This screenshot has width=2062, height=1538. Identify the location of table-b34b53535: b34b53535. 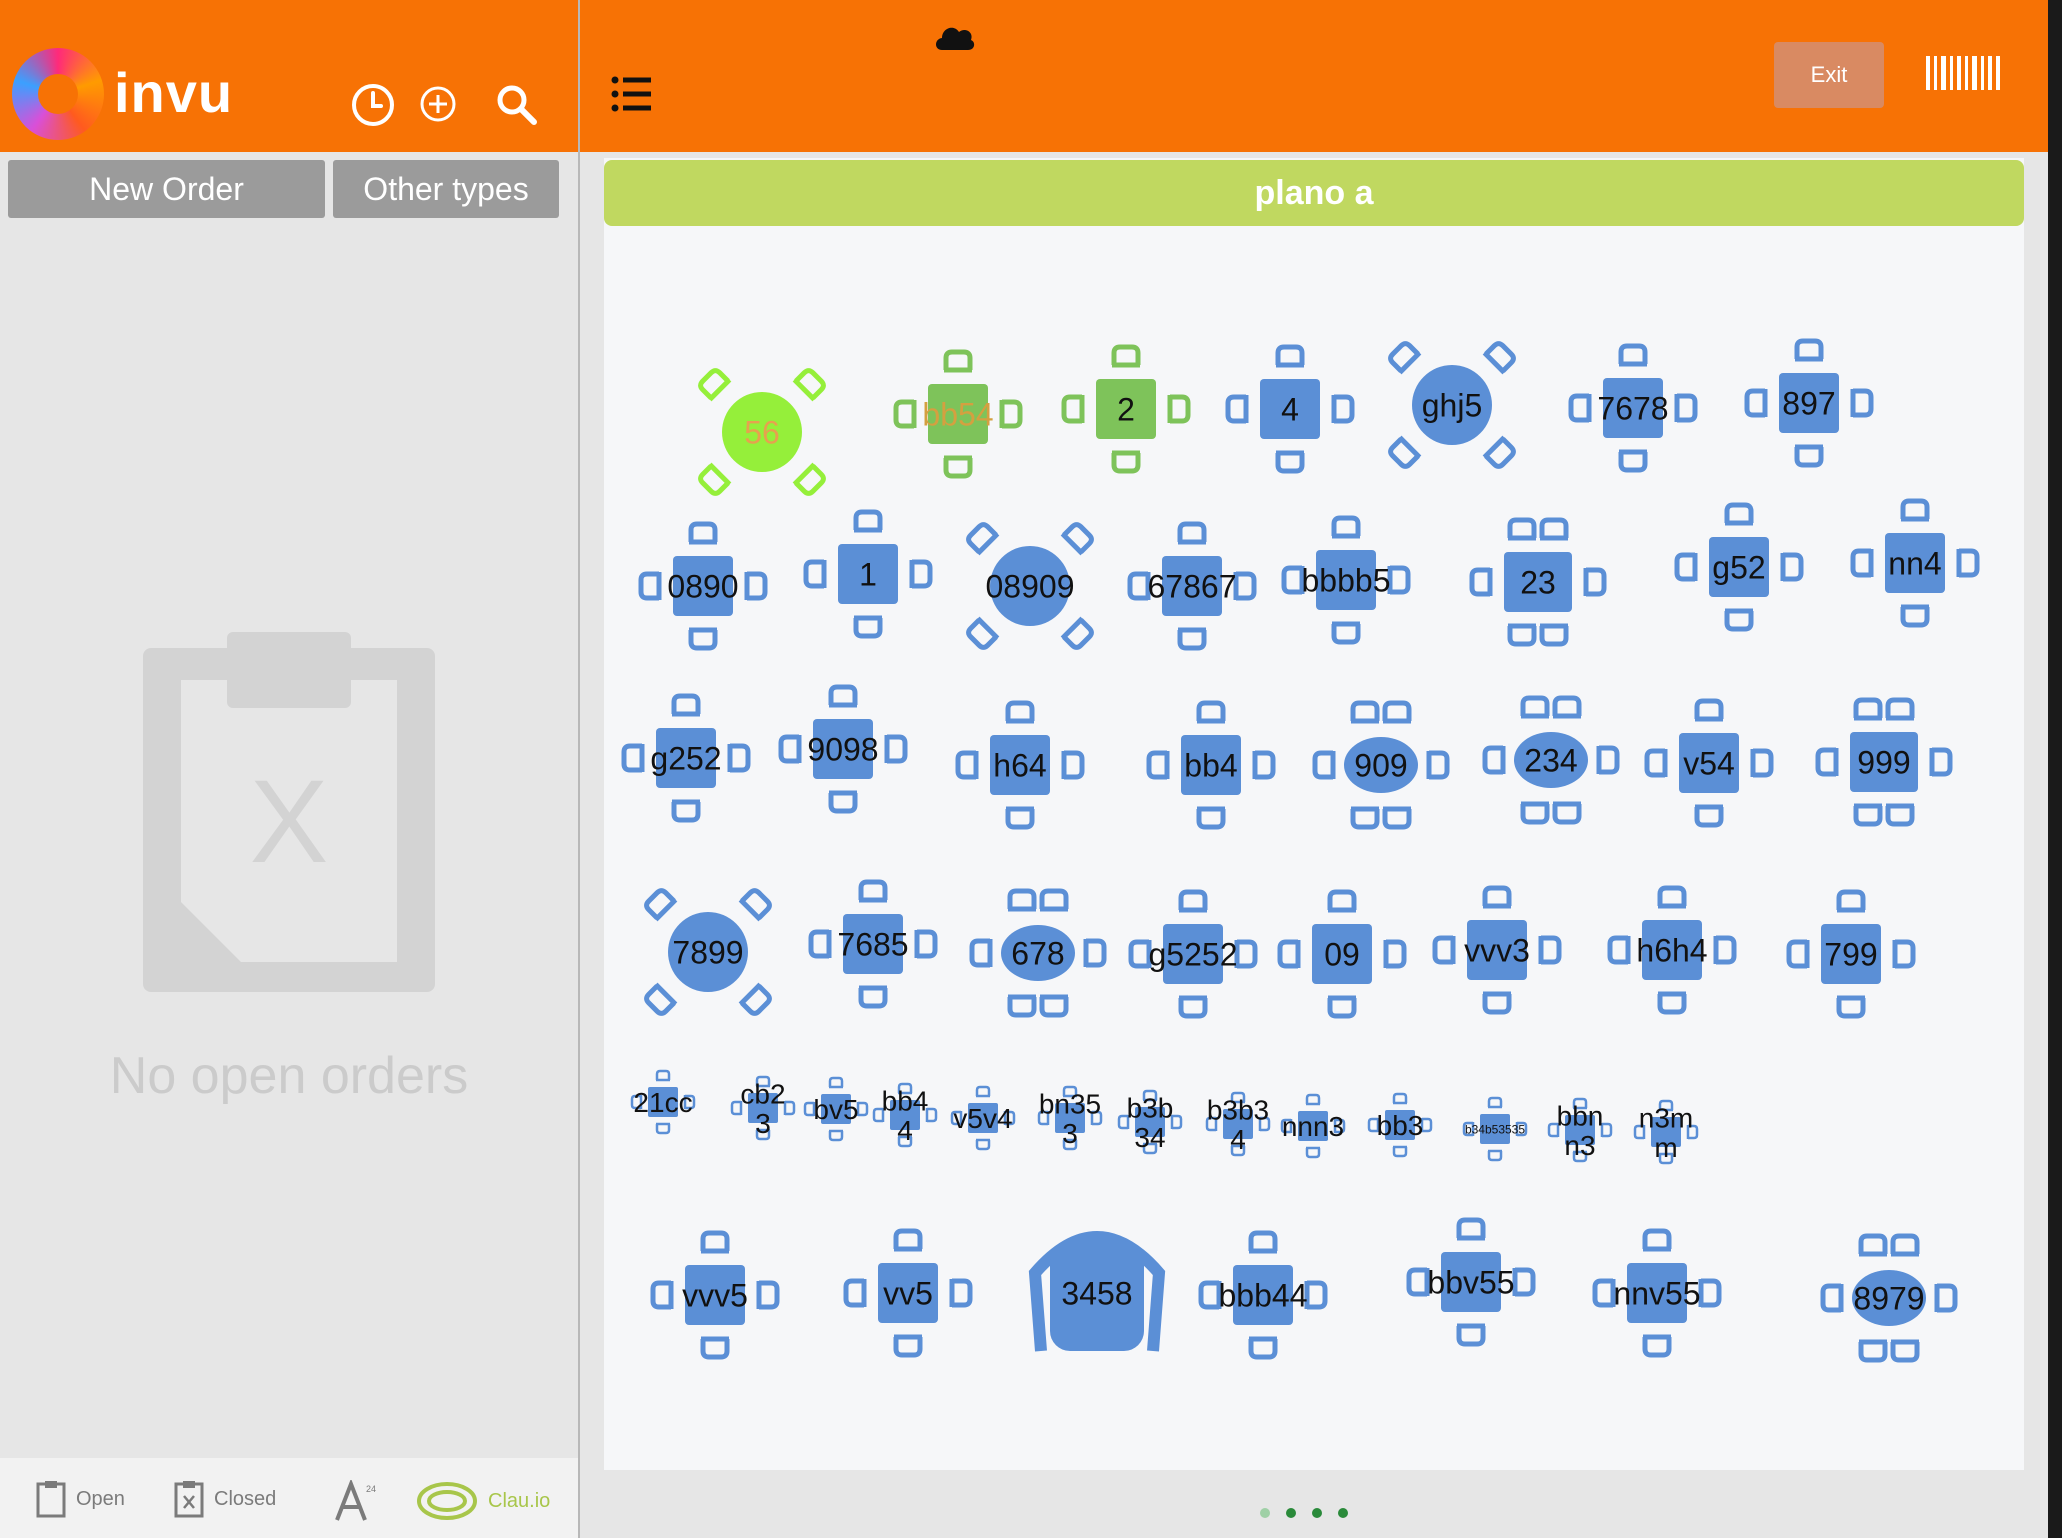
(1495, 1129).